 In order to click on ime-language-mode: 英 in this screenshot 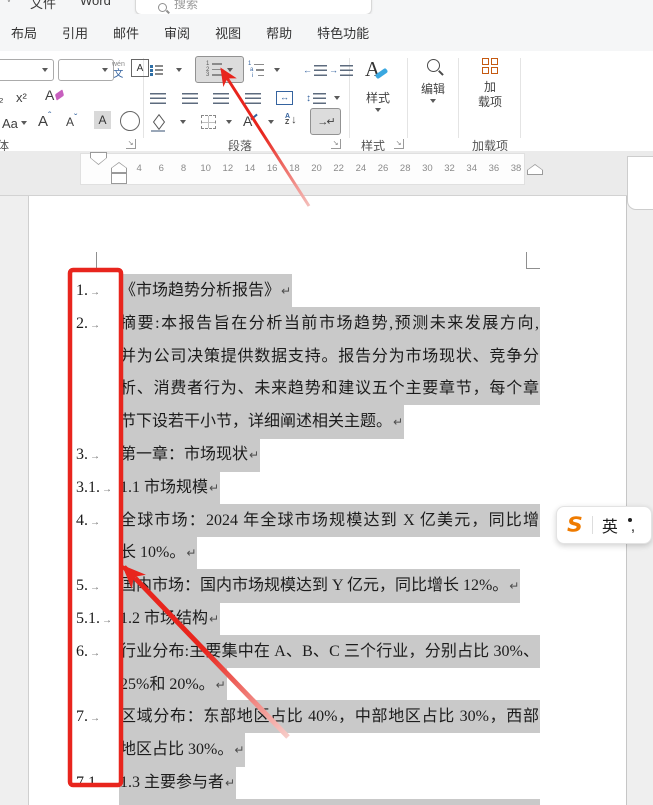, I will do `click(610, 525)`.